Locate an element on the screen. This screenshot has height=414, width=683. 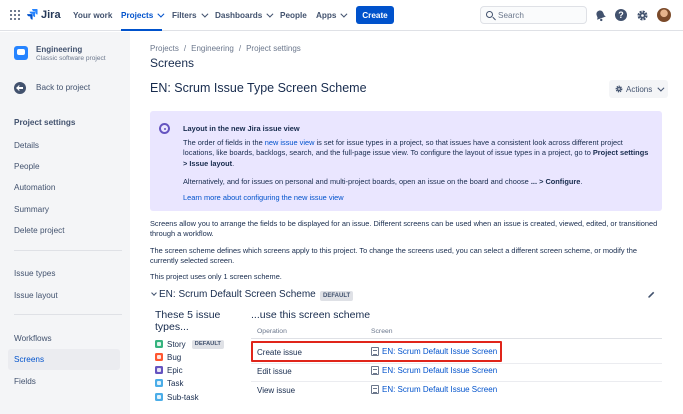
settings-gear-icon is located at coordinates (642, 15).